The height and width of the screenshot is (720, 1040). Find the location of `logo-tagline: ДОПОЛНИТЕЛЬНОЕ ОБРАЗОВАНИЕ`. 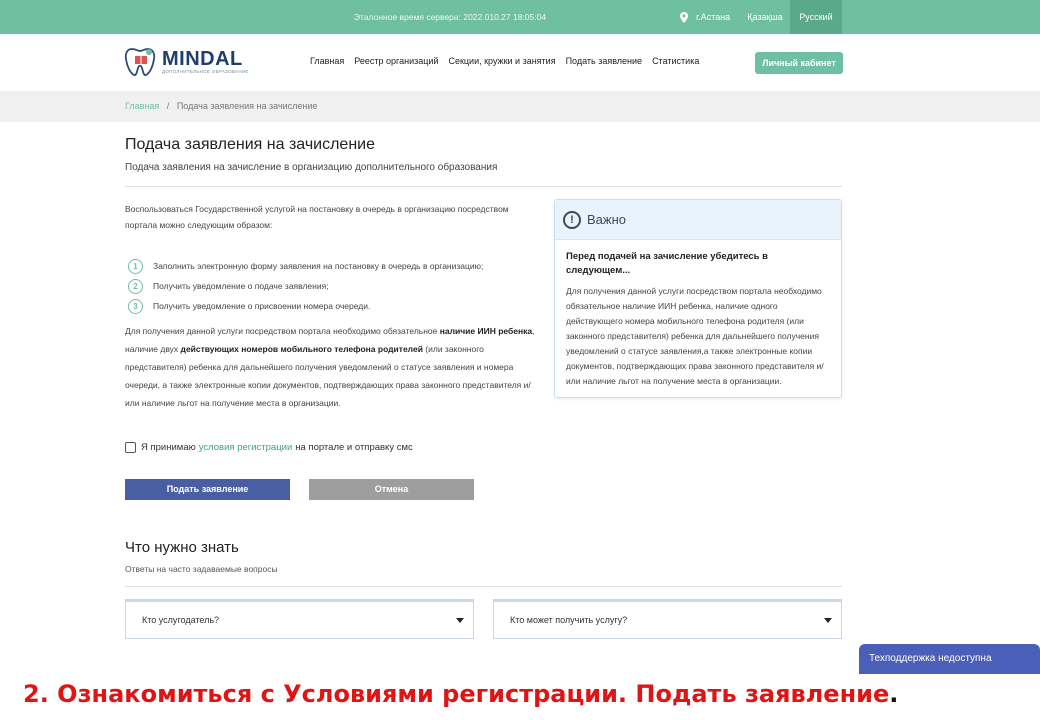

logo-tagline: ДОПОЛНИТЕЛЬНОЕ ОБРАЗОВАНИЕ is located at coordinates (205, 71).